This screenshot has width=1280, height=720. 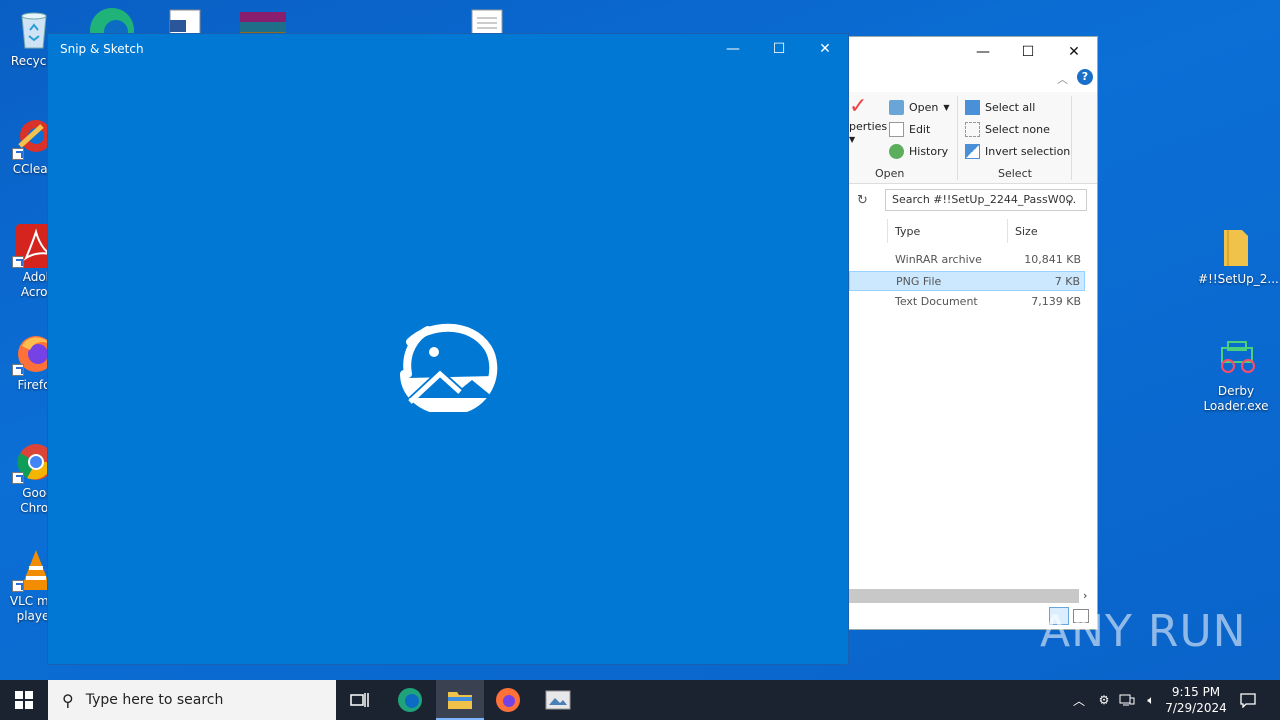 I want to click on task-view-icon, so click(x=359, y=700).